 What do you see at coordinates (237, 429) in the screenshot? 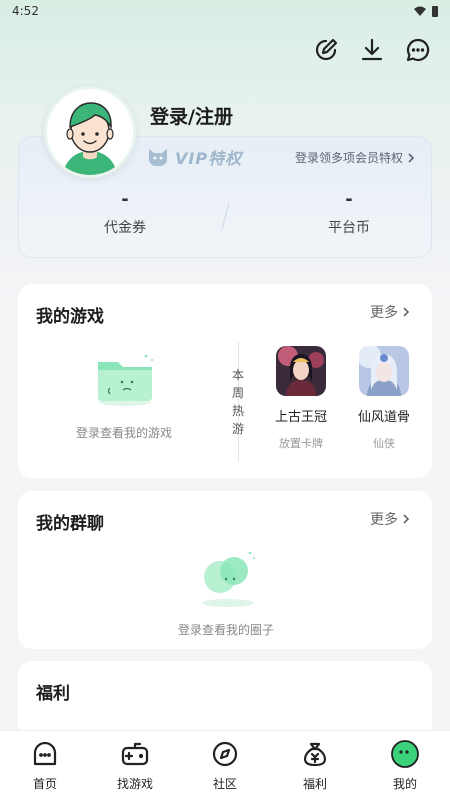
I see `weekly-char: 游` at bounding box center [237, 429].